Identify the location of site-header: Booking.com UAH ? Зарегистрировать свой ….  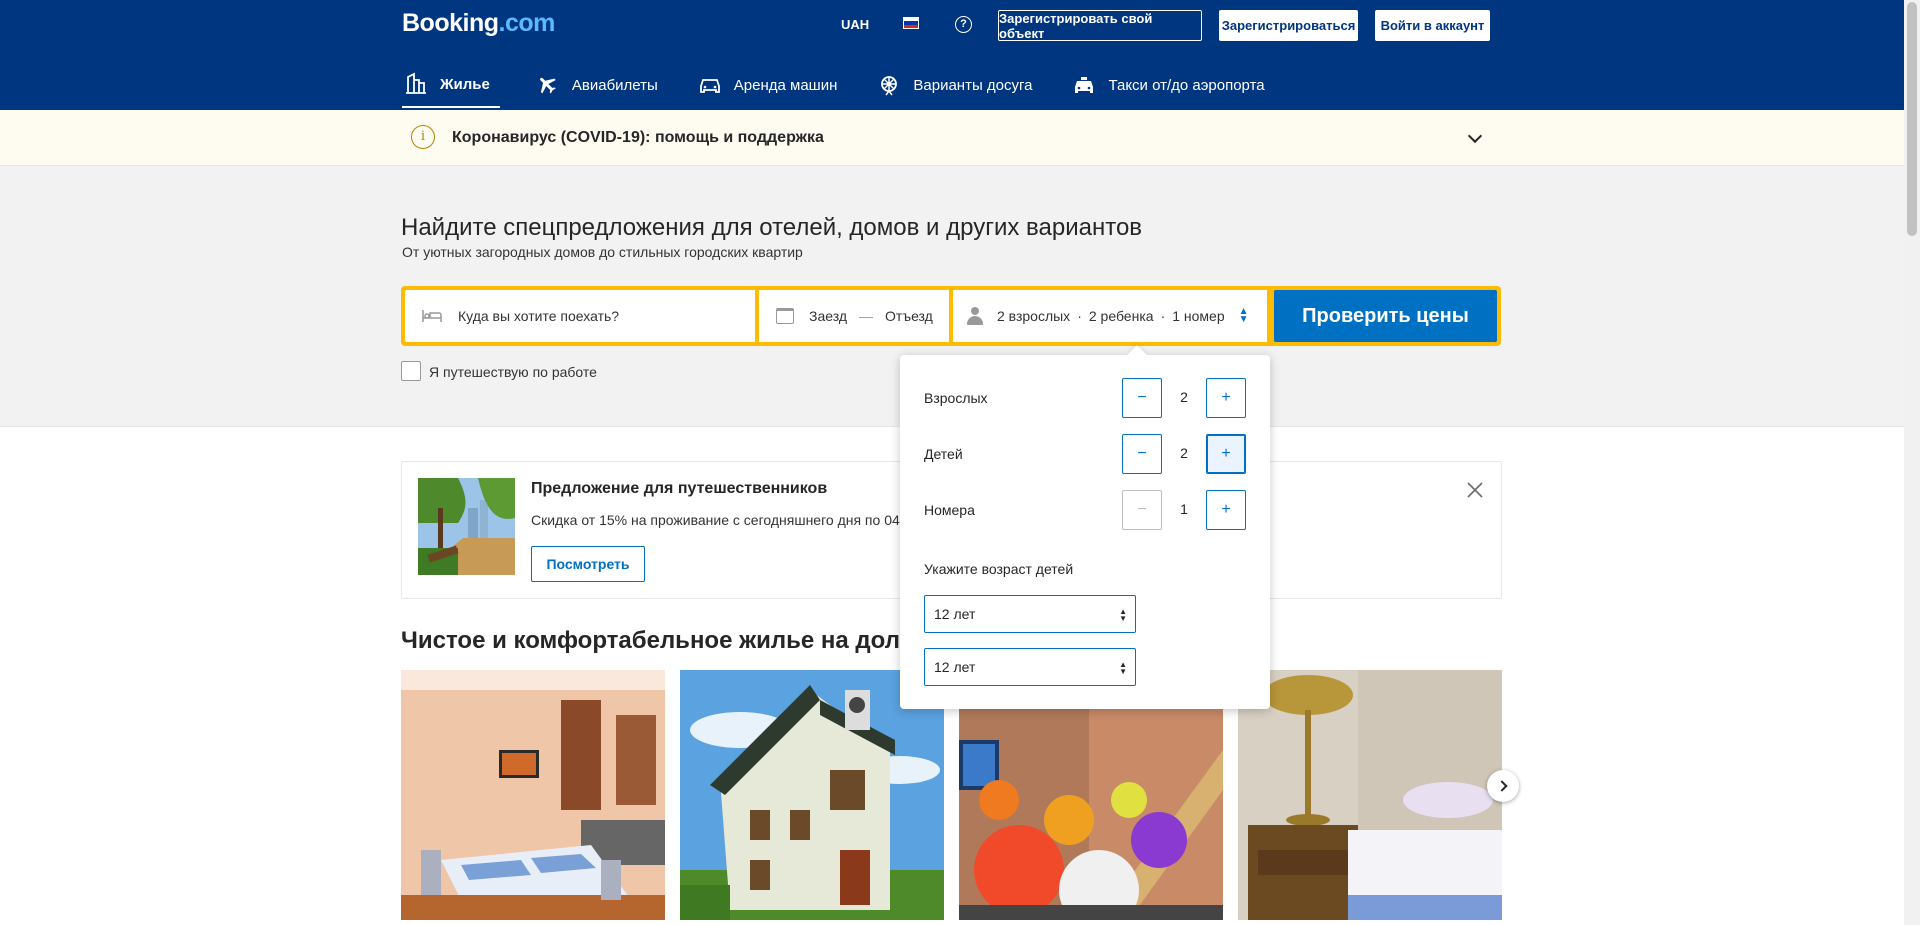
(952, 55).